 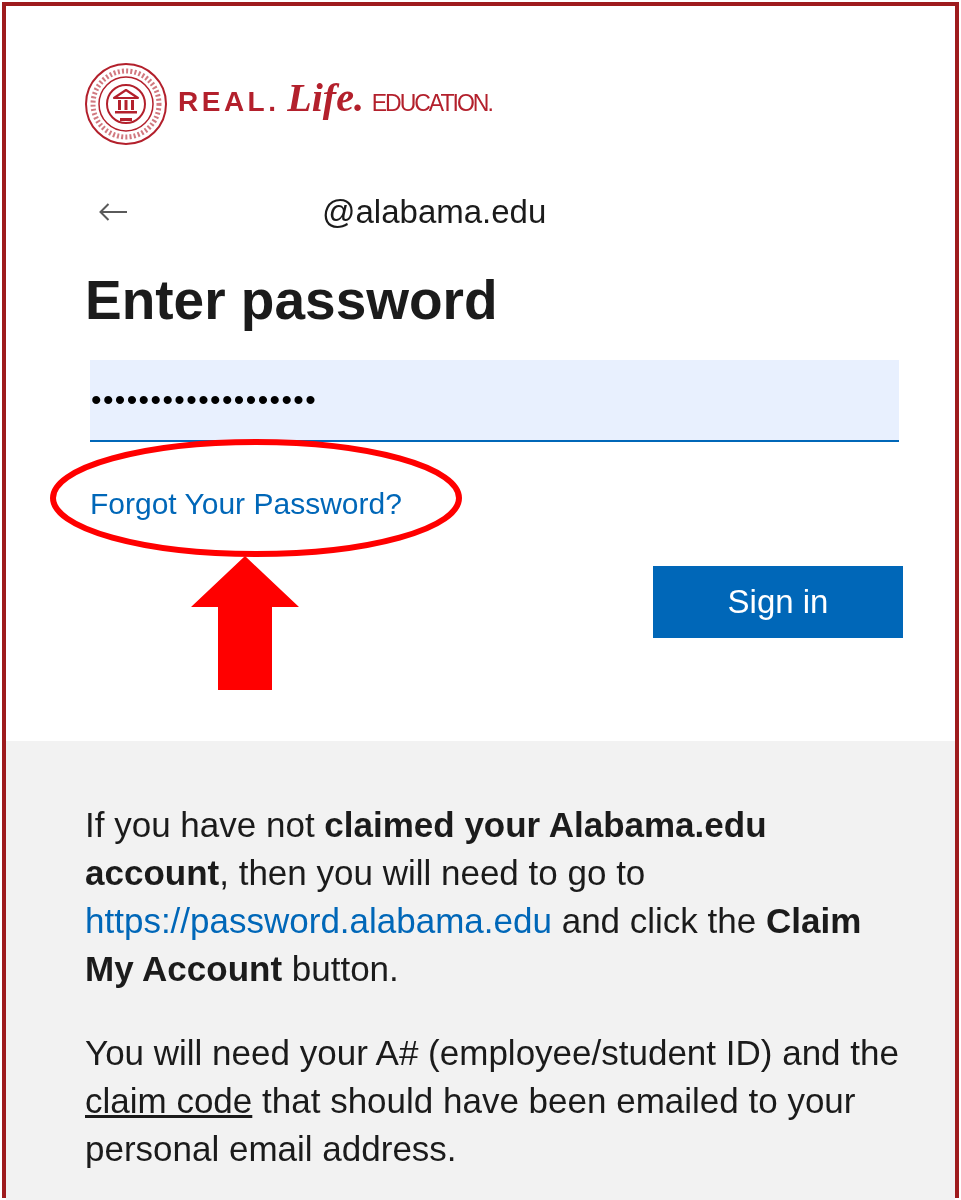 What do you see at coordinates (434, 212) in the screenshot?
I see `account-email: @alabama.edu` at bounding box center [434, 212].